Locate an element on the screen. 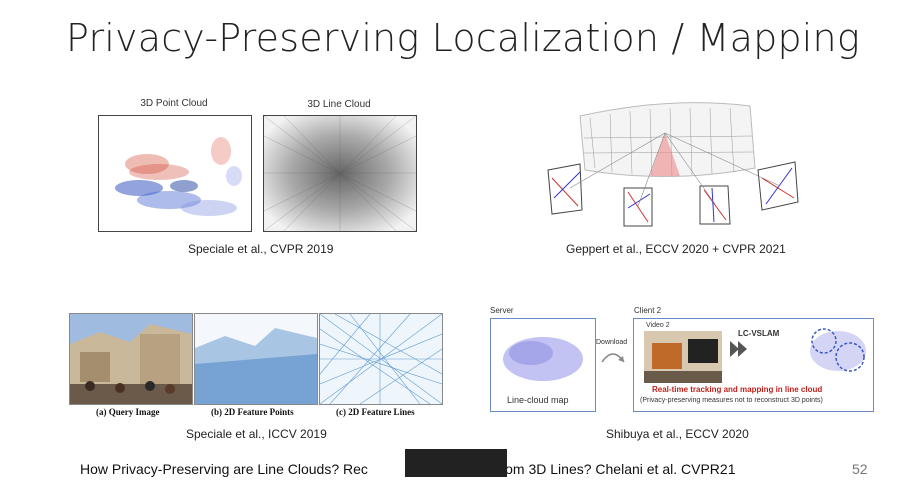 The height and width of the screenshot is (483, 924). feature-points-image is located at coordinates (256, 359).